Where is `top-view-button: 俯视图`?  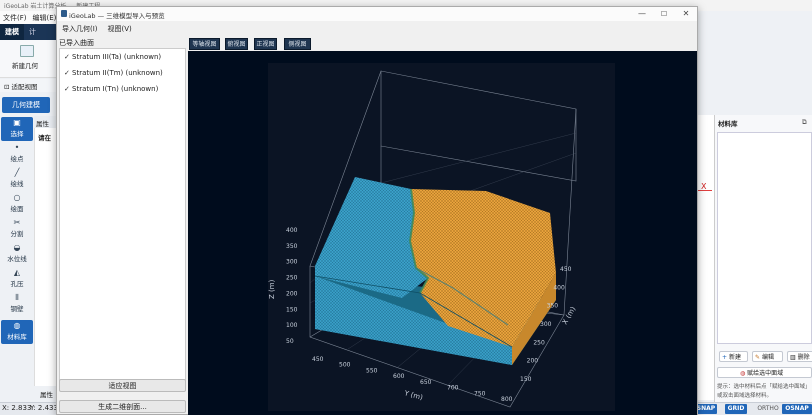 top-view-button: 俯视图 is located at coordinates (236, 44).